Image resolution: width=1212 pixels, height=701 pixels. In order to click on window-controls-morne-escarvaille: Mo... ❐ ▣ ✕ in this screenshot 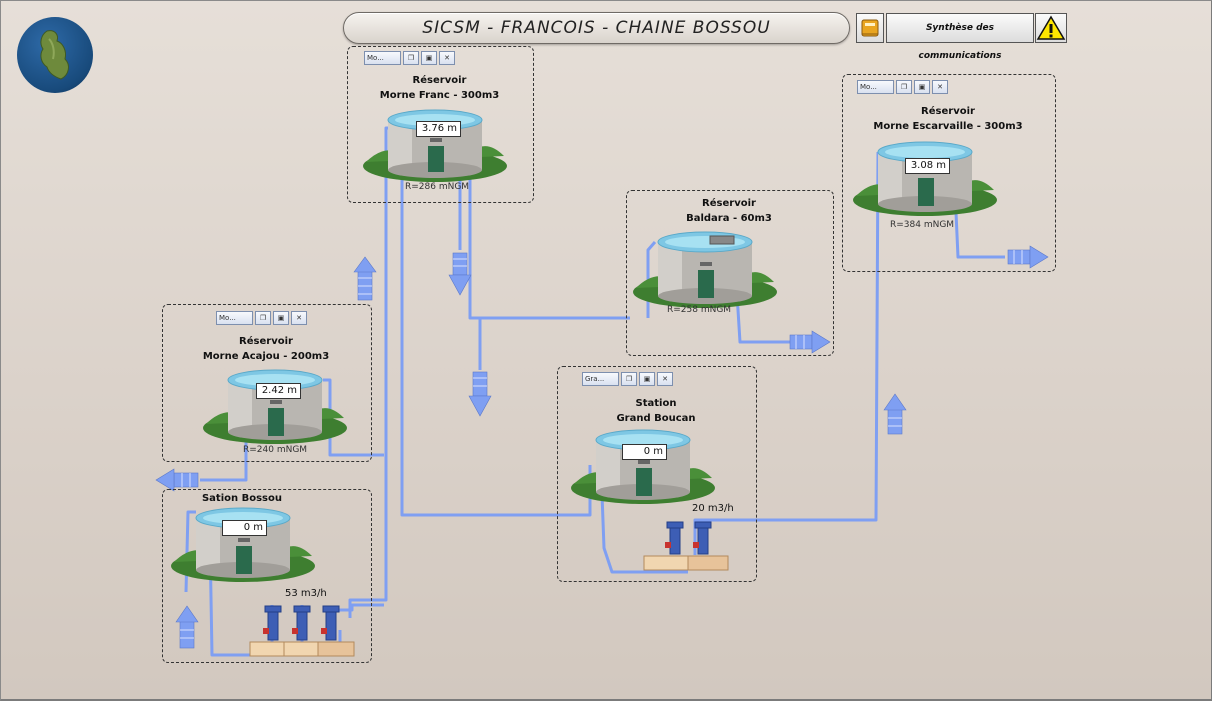, I will do `click(902, 87)`.